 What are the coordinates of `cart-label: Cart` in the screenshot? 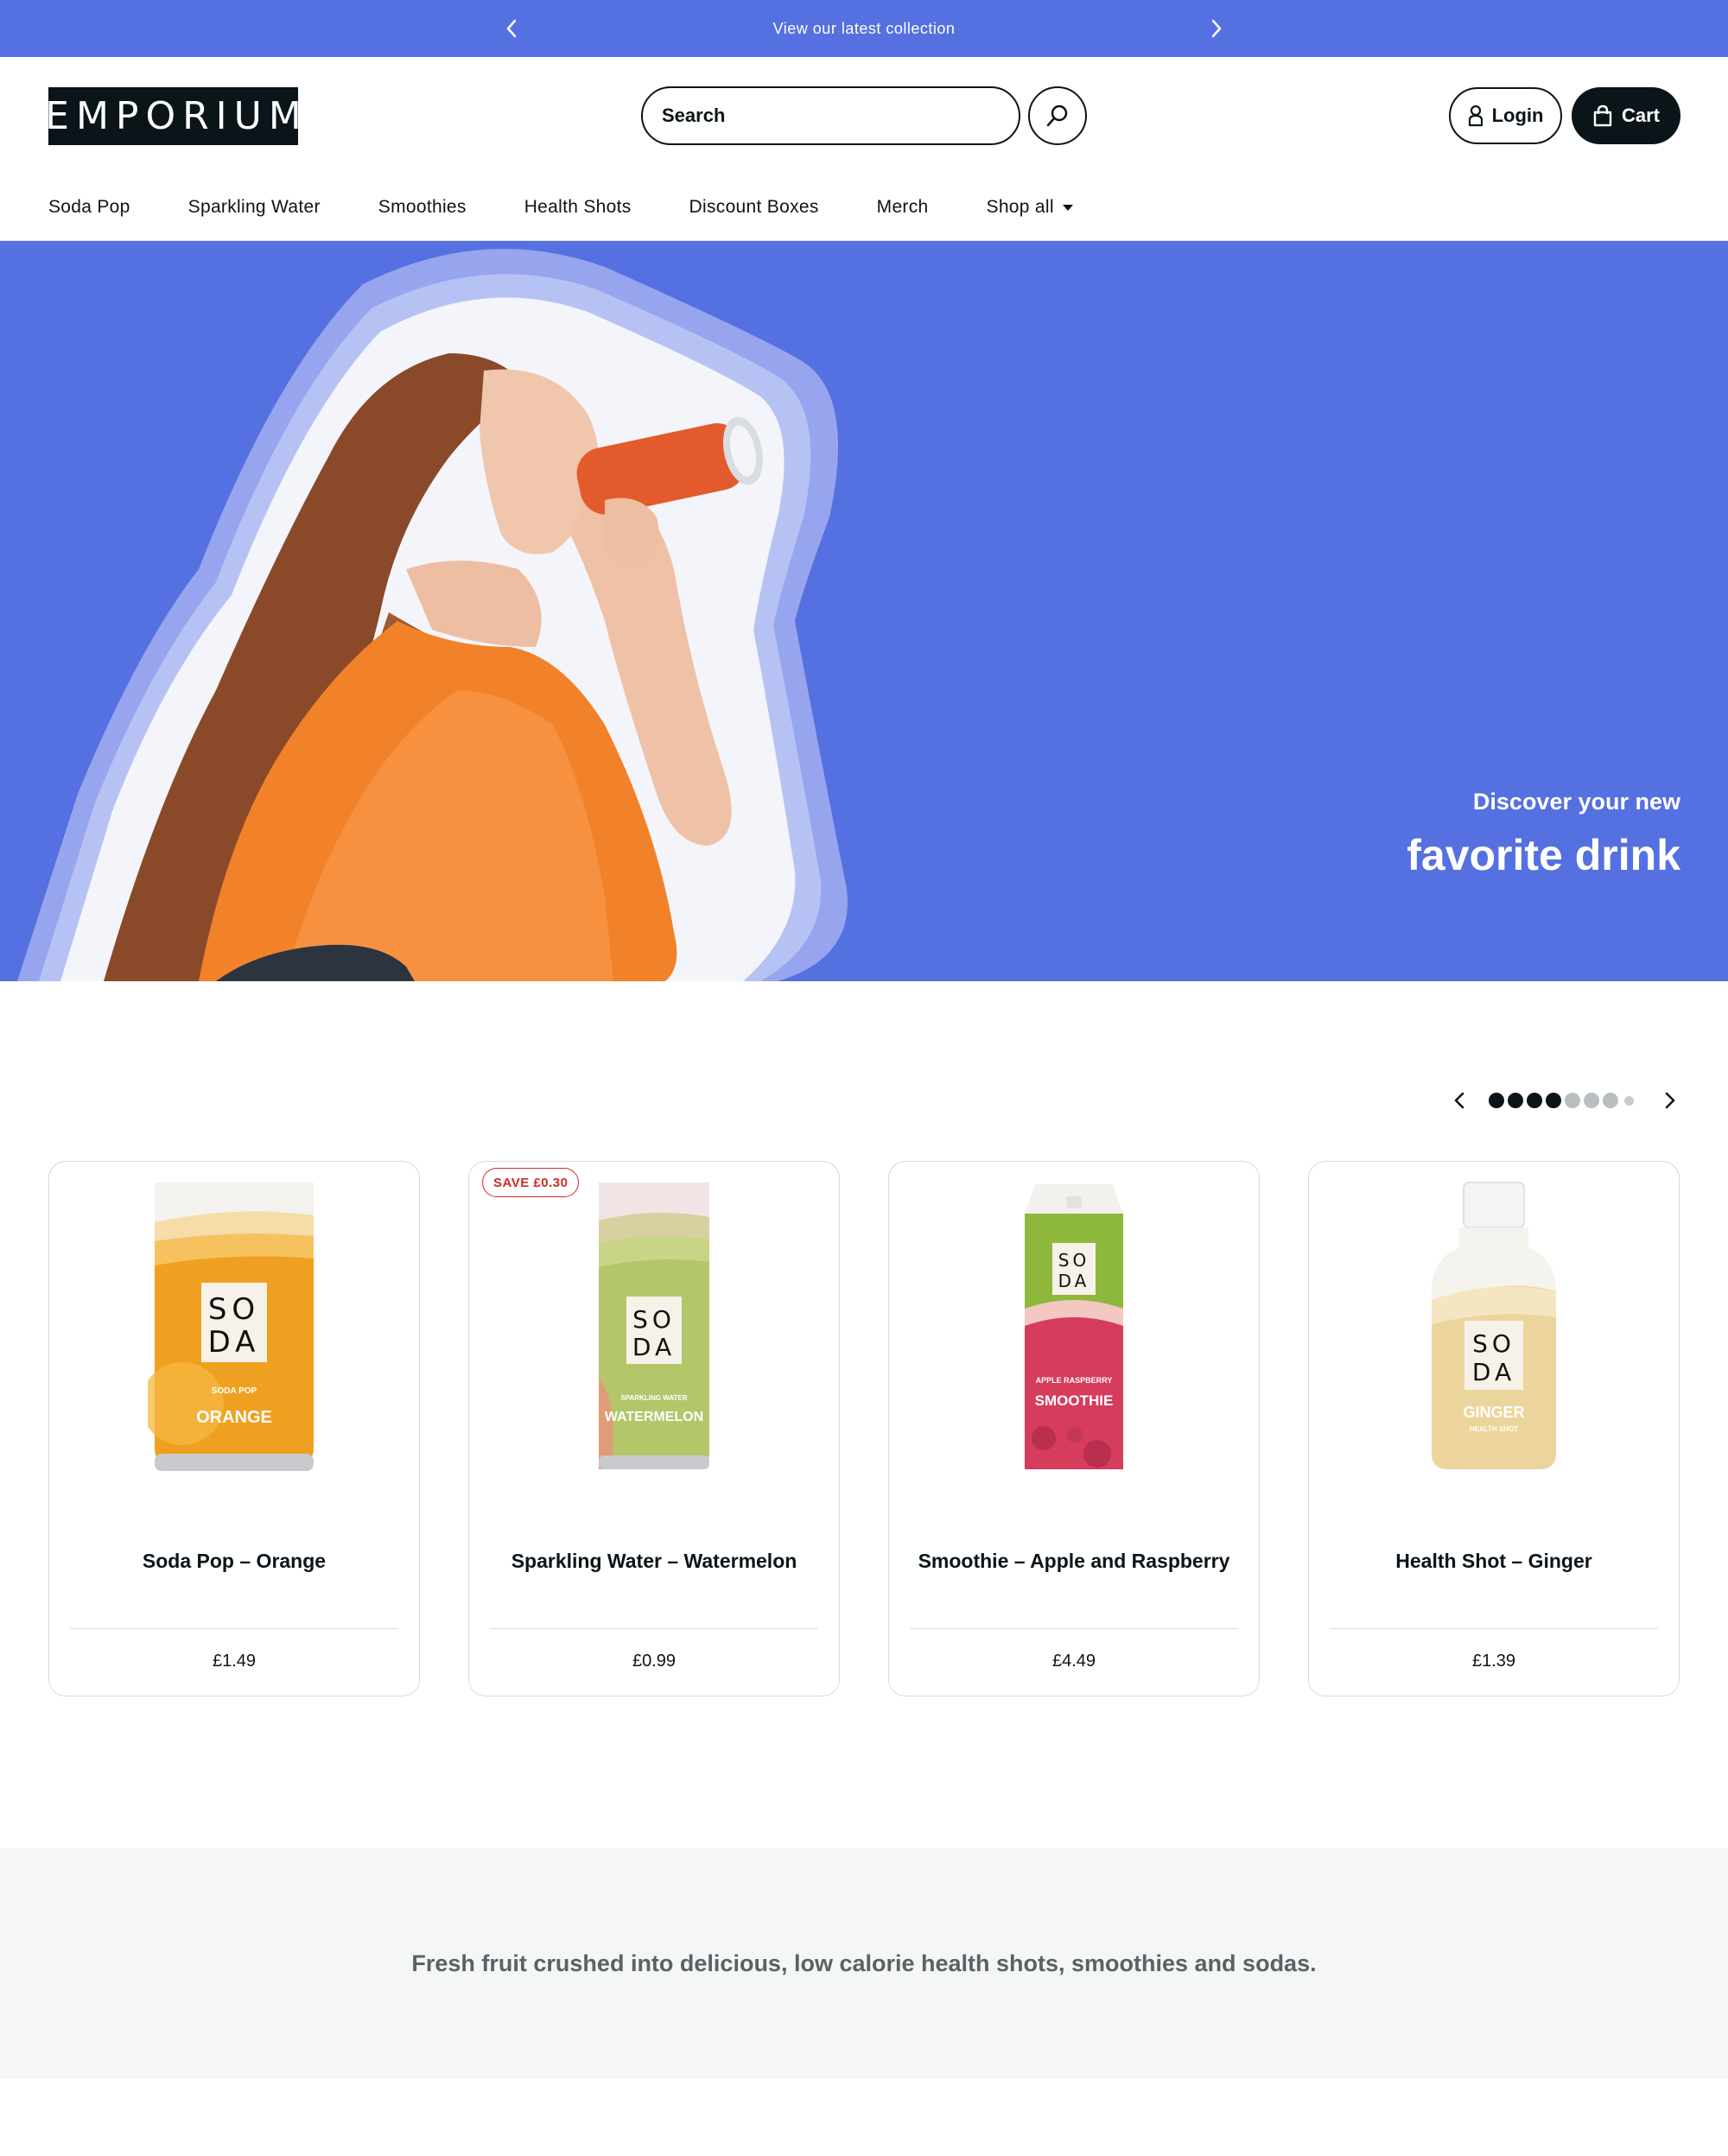 It's located at (1640, 116).